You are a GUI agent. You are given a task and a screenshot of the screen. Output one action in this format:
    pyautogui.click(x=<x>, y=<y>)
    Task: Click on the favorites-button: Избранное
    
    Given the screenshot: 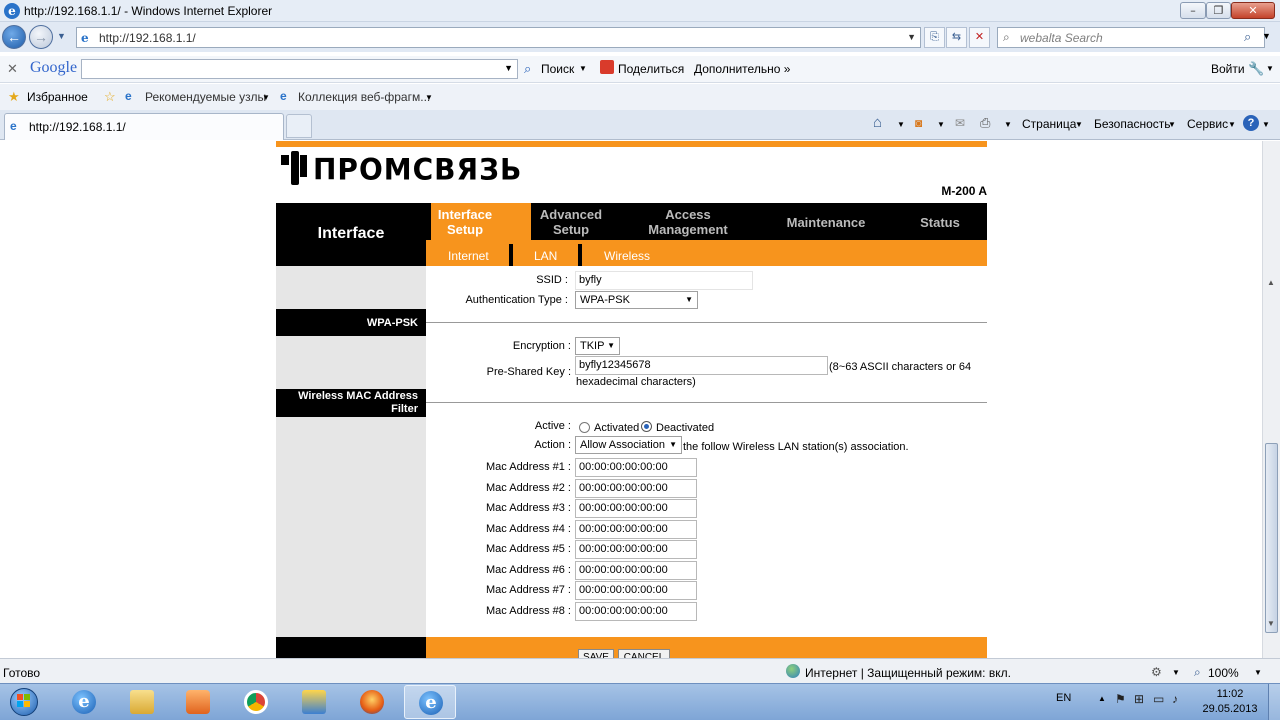 What is the action you would take?
    pyautogui.click(x=57, y=97)
    